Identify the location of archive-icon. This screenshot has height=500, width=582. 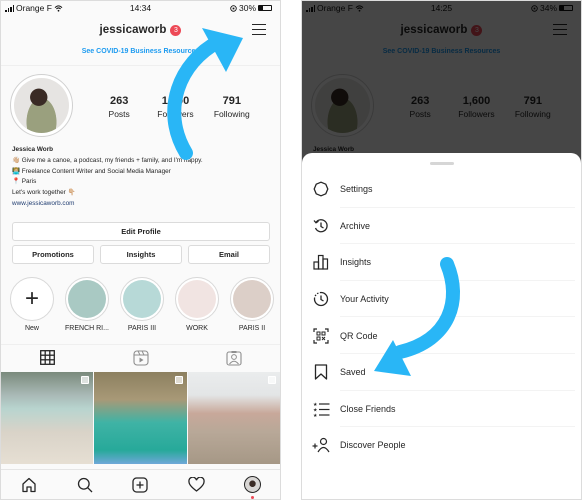
(320, 225).